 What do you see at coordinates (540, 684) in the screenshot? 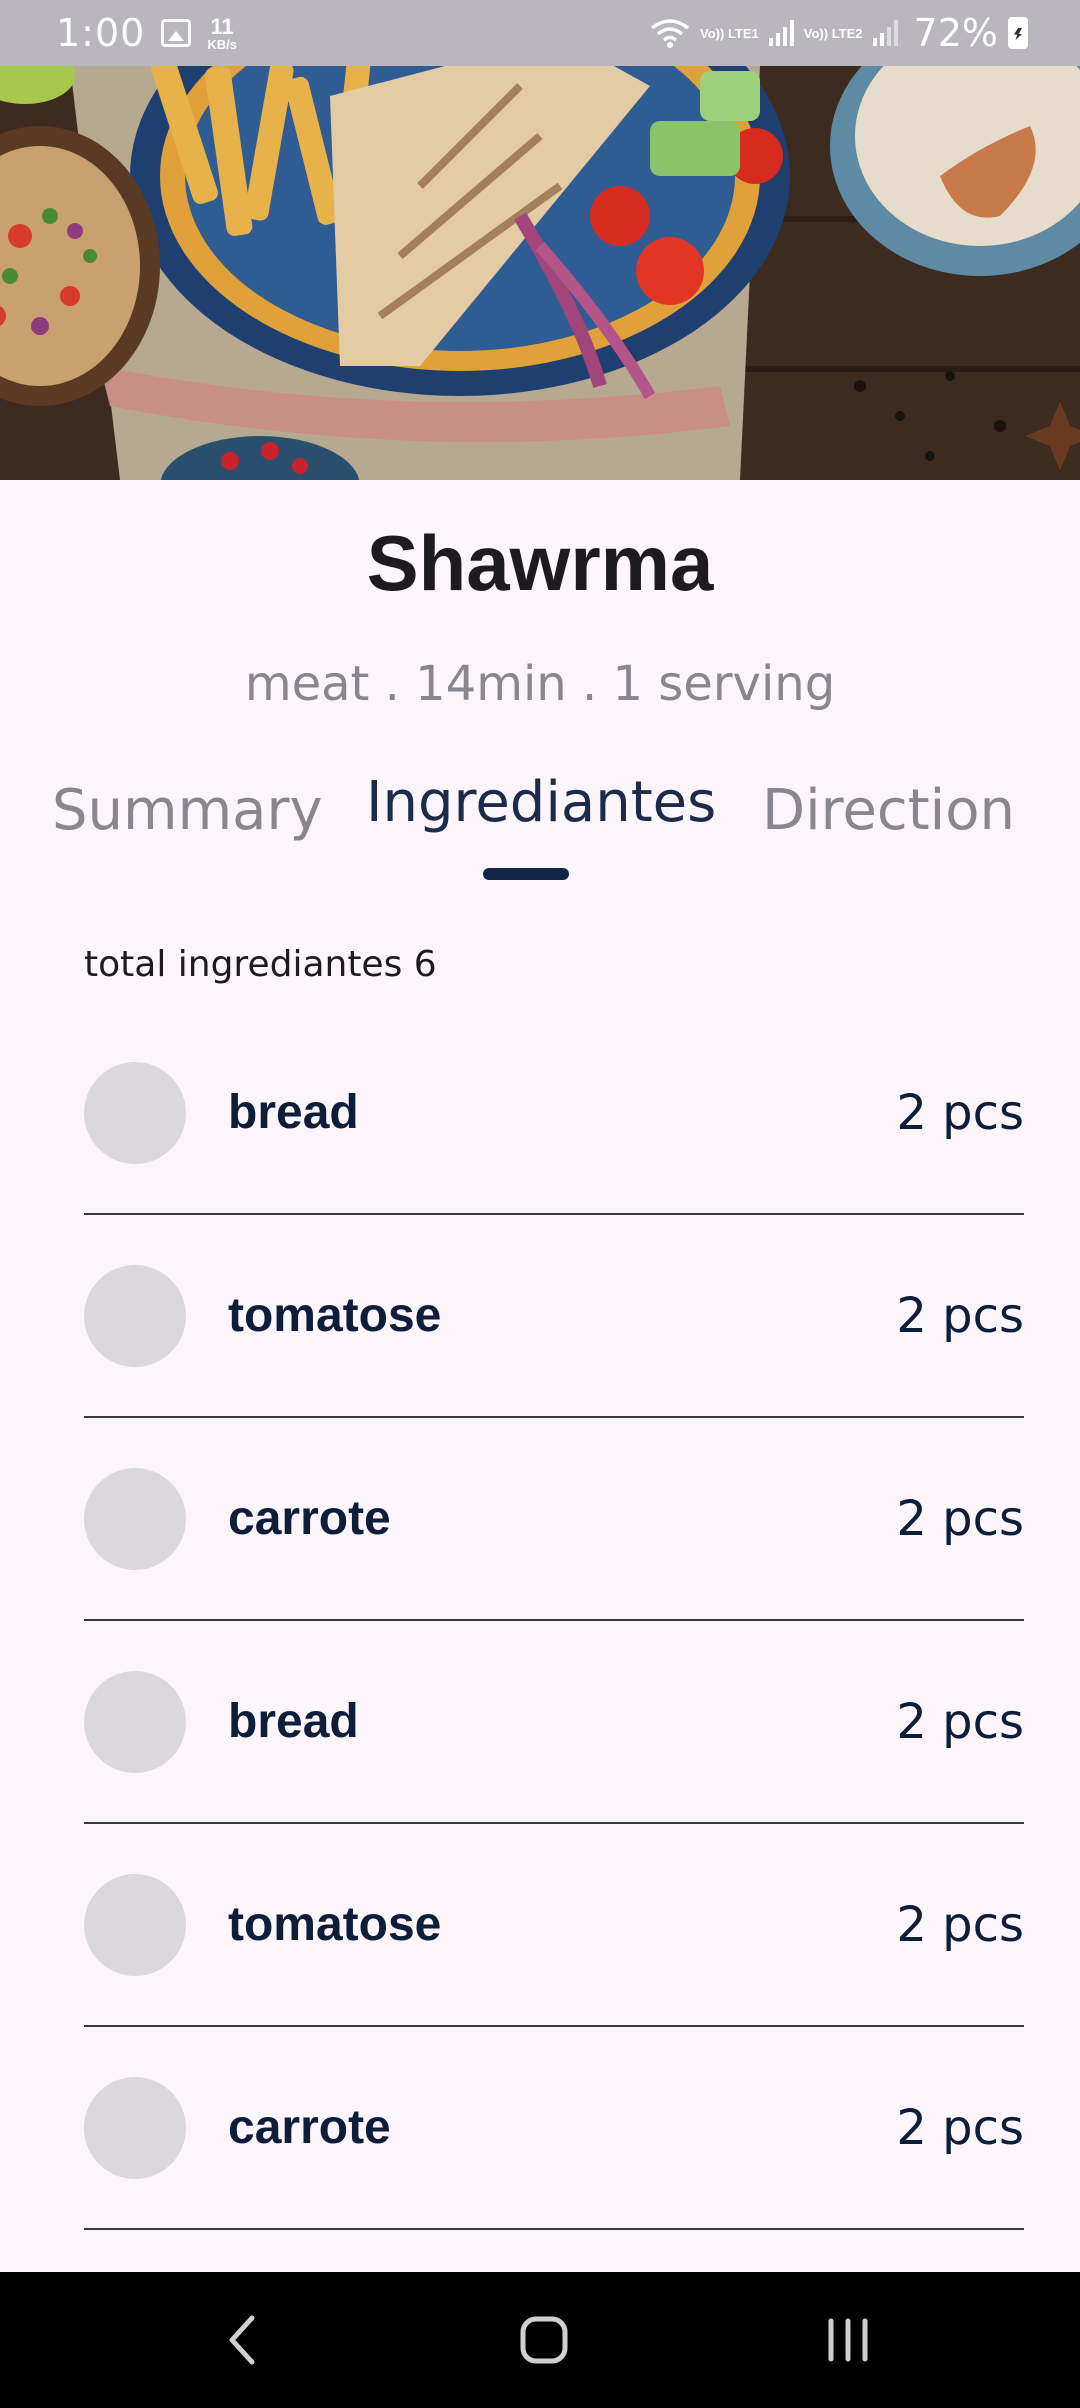
I see `recipe-meta: meat . 14min . 1 serving` at bounding box center [540, 684].